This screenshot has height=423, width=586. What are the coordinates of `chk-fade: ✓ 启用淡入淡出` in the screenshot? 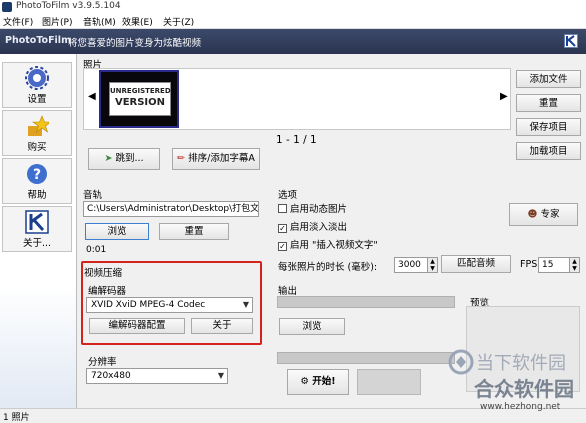 It's located at (312, 226).